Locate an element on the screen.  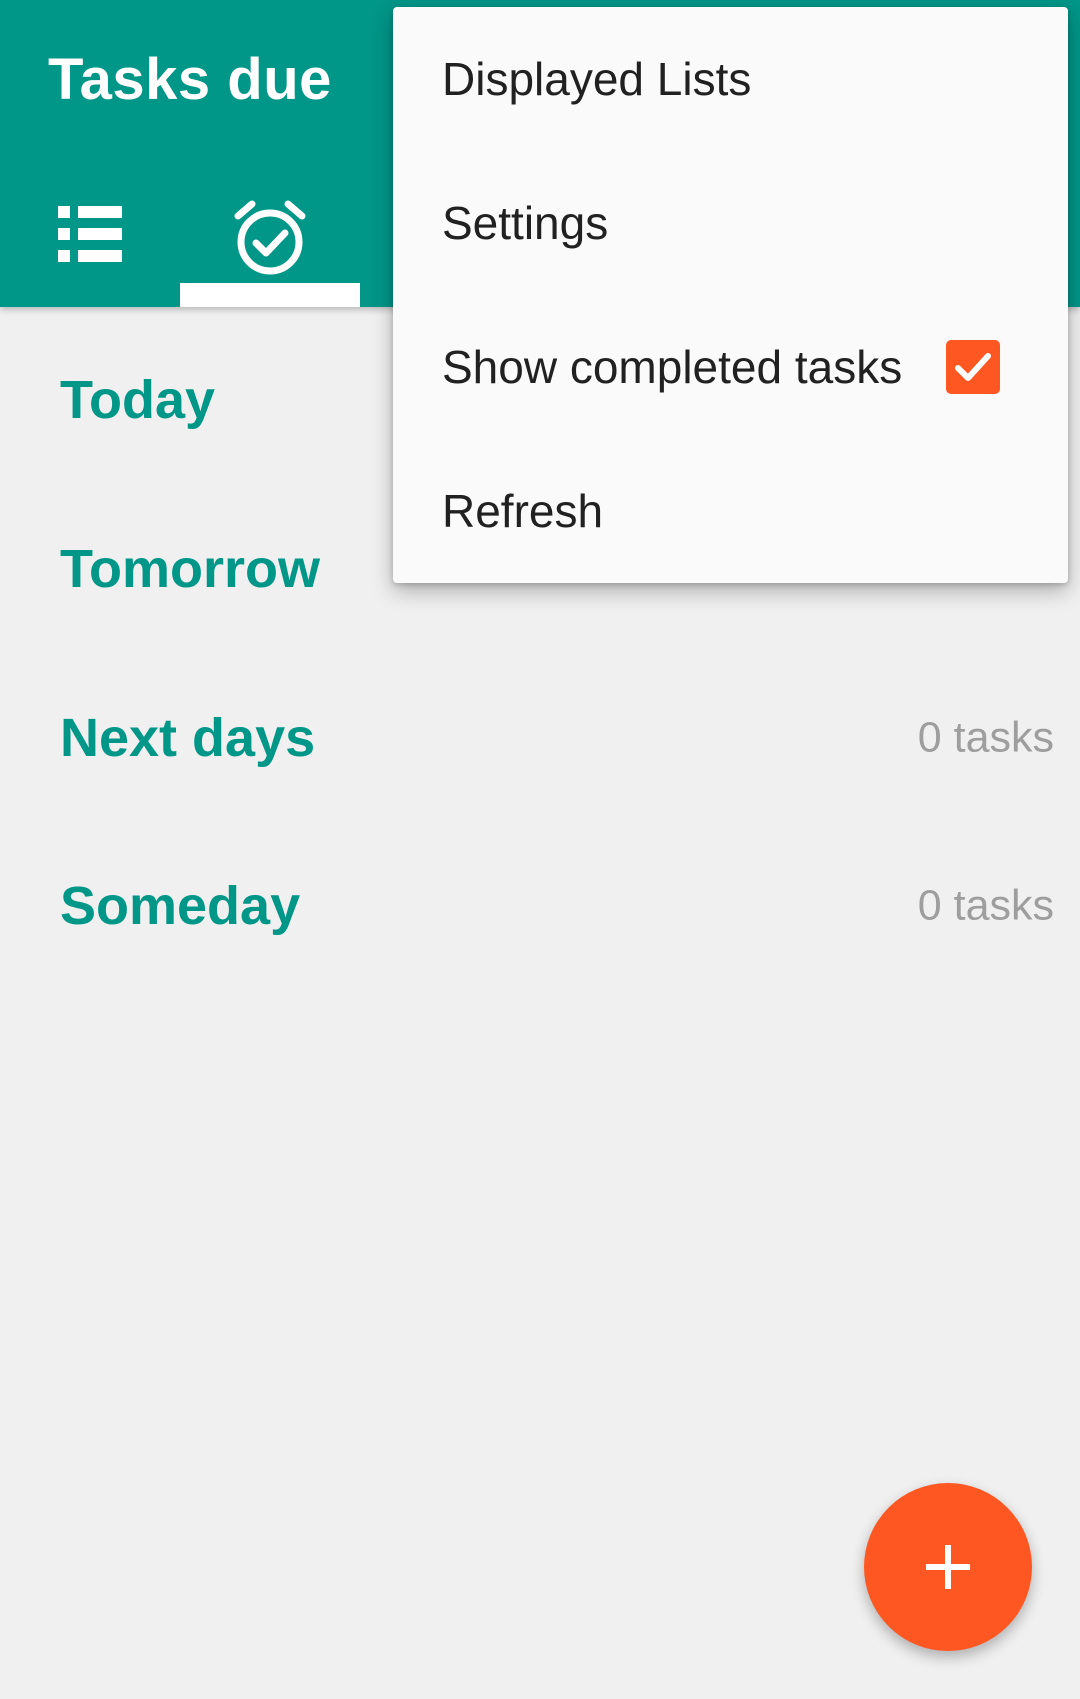
menu-item-label: Show completed tasks is located at coordinates (672, 367).